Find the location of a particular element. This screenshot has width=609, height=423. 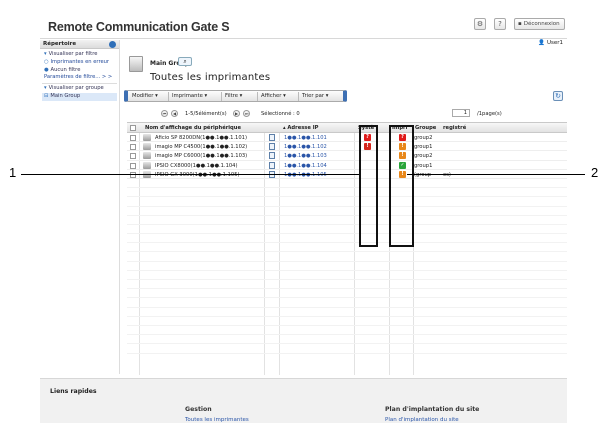

col-header-registered: registré is located at coordinates (454, 128).